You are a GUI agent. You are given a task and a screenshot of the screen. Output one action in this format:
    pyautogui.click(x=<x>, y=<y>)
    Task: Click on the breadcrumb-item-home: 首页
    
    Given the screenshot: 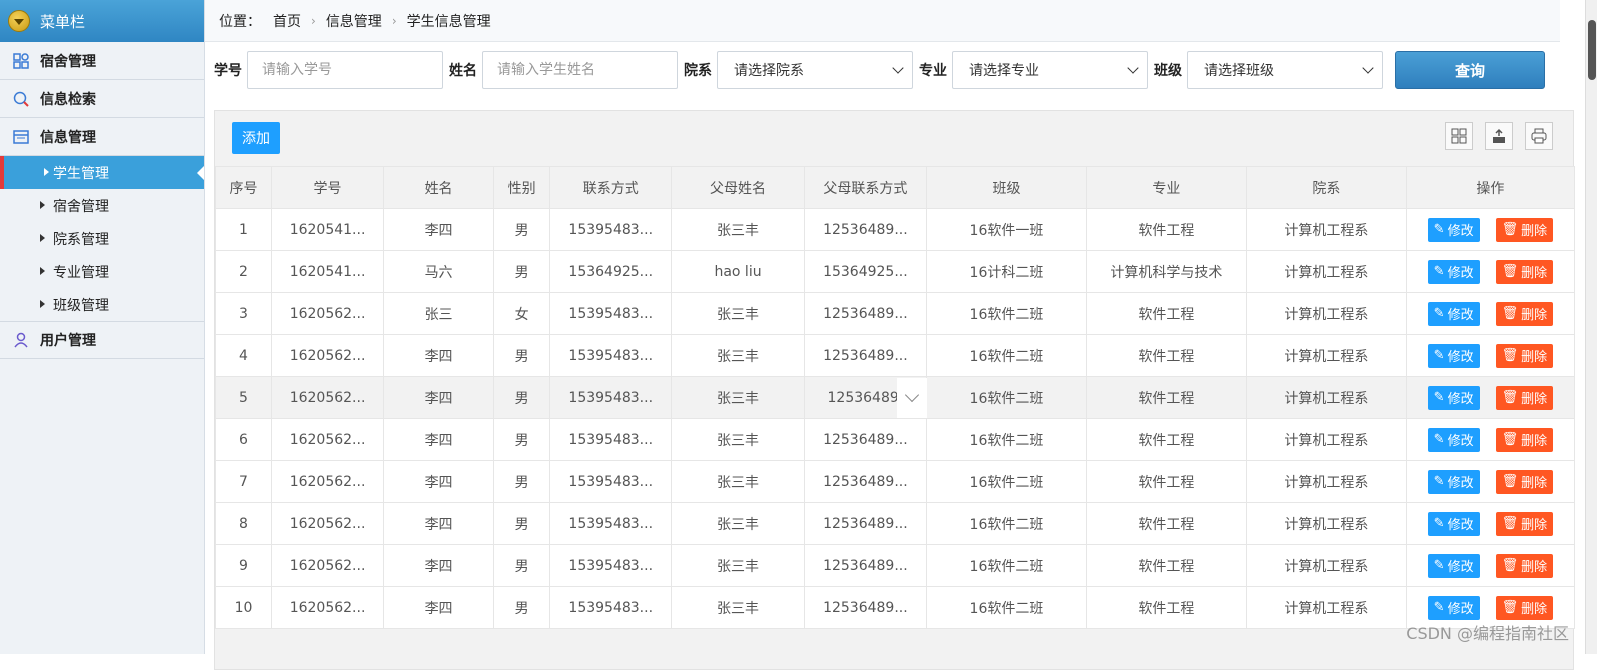 What is the action you would take?
    pyautogui.click(x=287, y=21)
    